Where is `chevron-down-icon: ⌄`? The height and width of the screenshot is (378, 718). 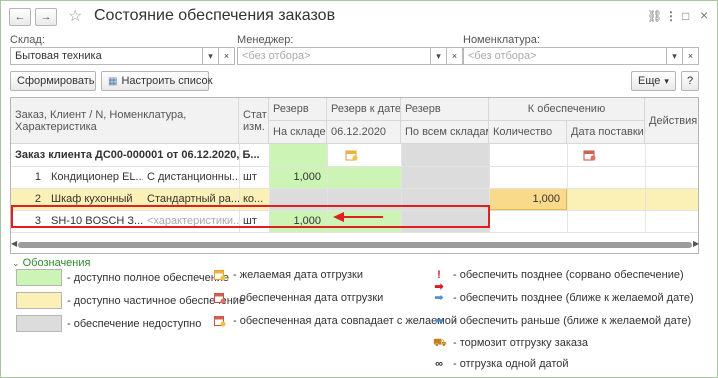
chevron-down-icon: ⌄ is located at coordinates (16, 263).